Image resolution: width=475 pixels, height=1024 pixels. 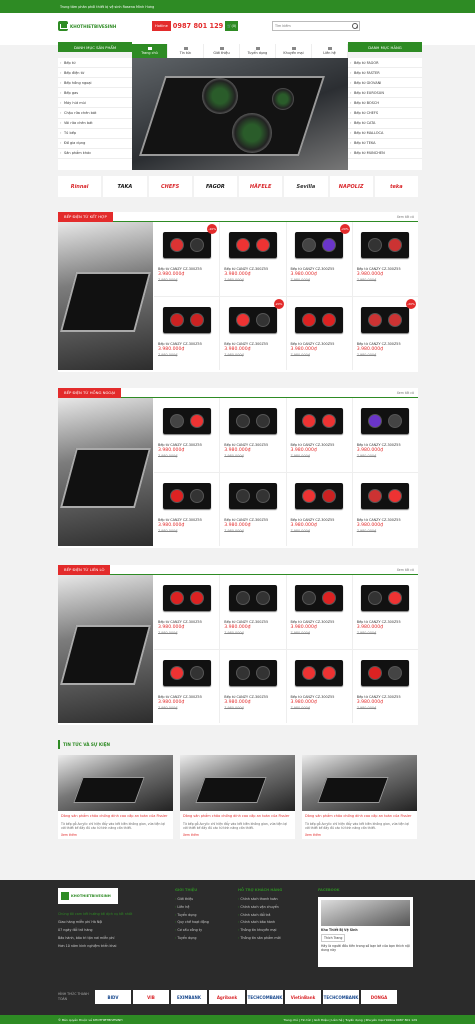 I want to click on category-item: Bếp điện từ, so click(x=95, y=73).